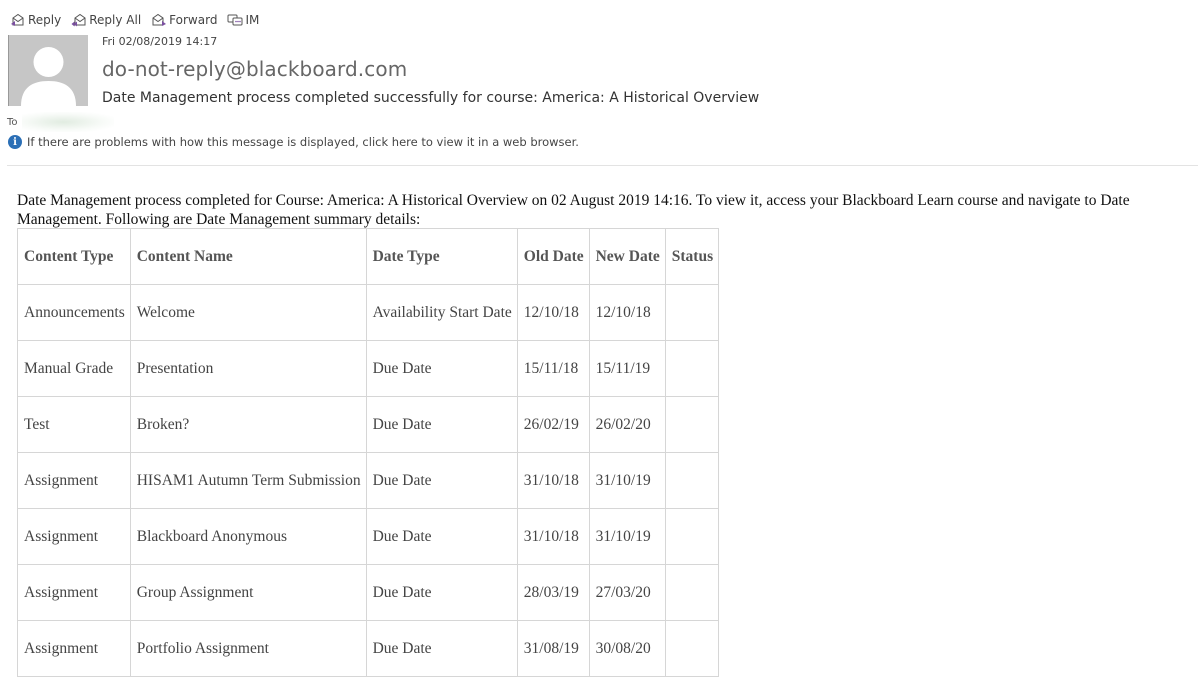  I want to click on im-button: IM, so click(243, 20).